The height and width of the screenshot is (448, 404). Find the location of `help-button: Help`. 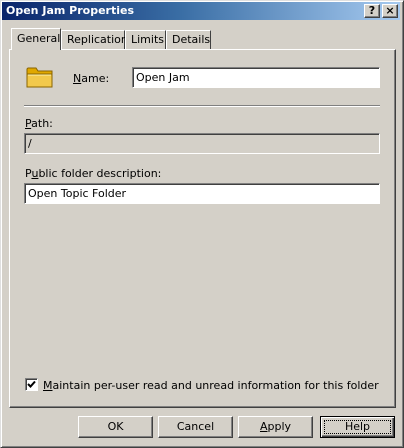

help-button: Help is located at coordinates (357, 427).